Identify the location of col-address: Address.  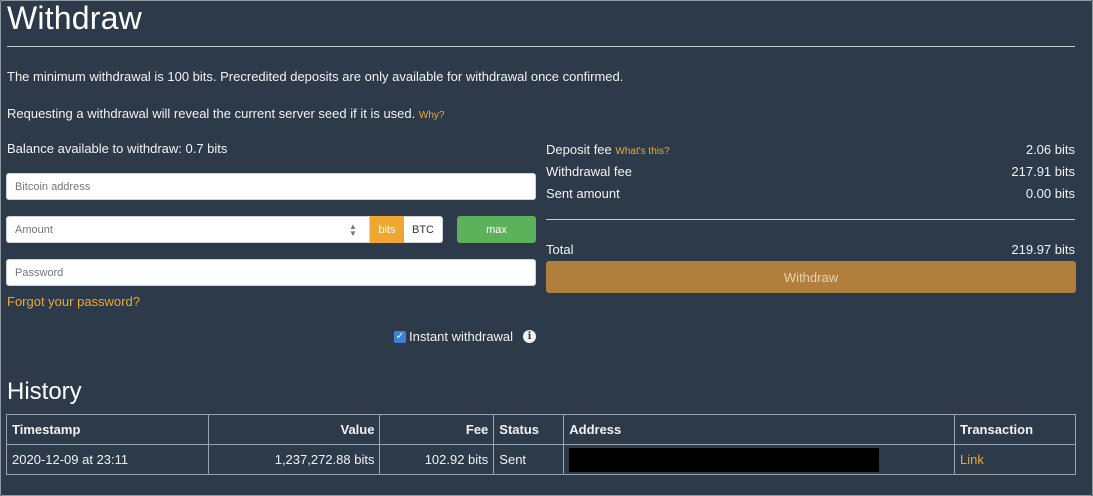
(759, 429).